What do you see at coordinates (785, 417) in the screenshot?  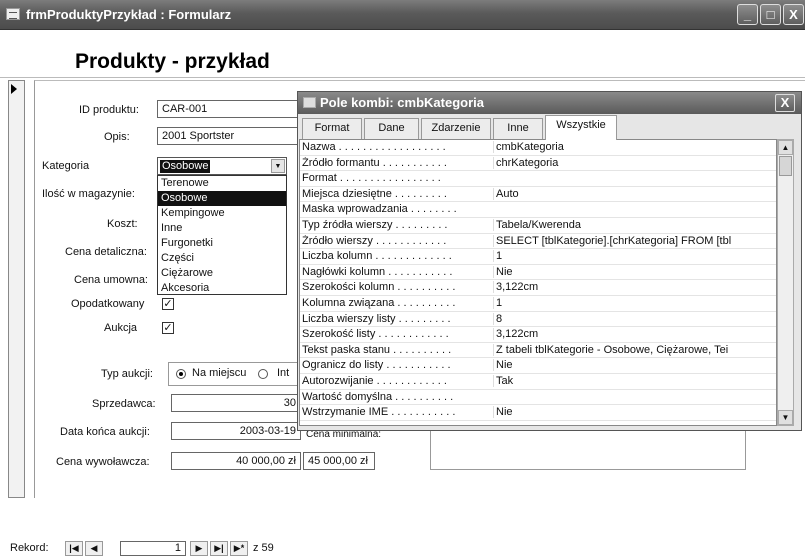 I see `scroll-down-icon: ▼` at bounding box center [785, 417].